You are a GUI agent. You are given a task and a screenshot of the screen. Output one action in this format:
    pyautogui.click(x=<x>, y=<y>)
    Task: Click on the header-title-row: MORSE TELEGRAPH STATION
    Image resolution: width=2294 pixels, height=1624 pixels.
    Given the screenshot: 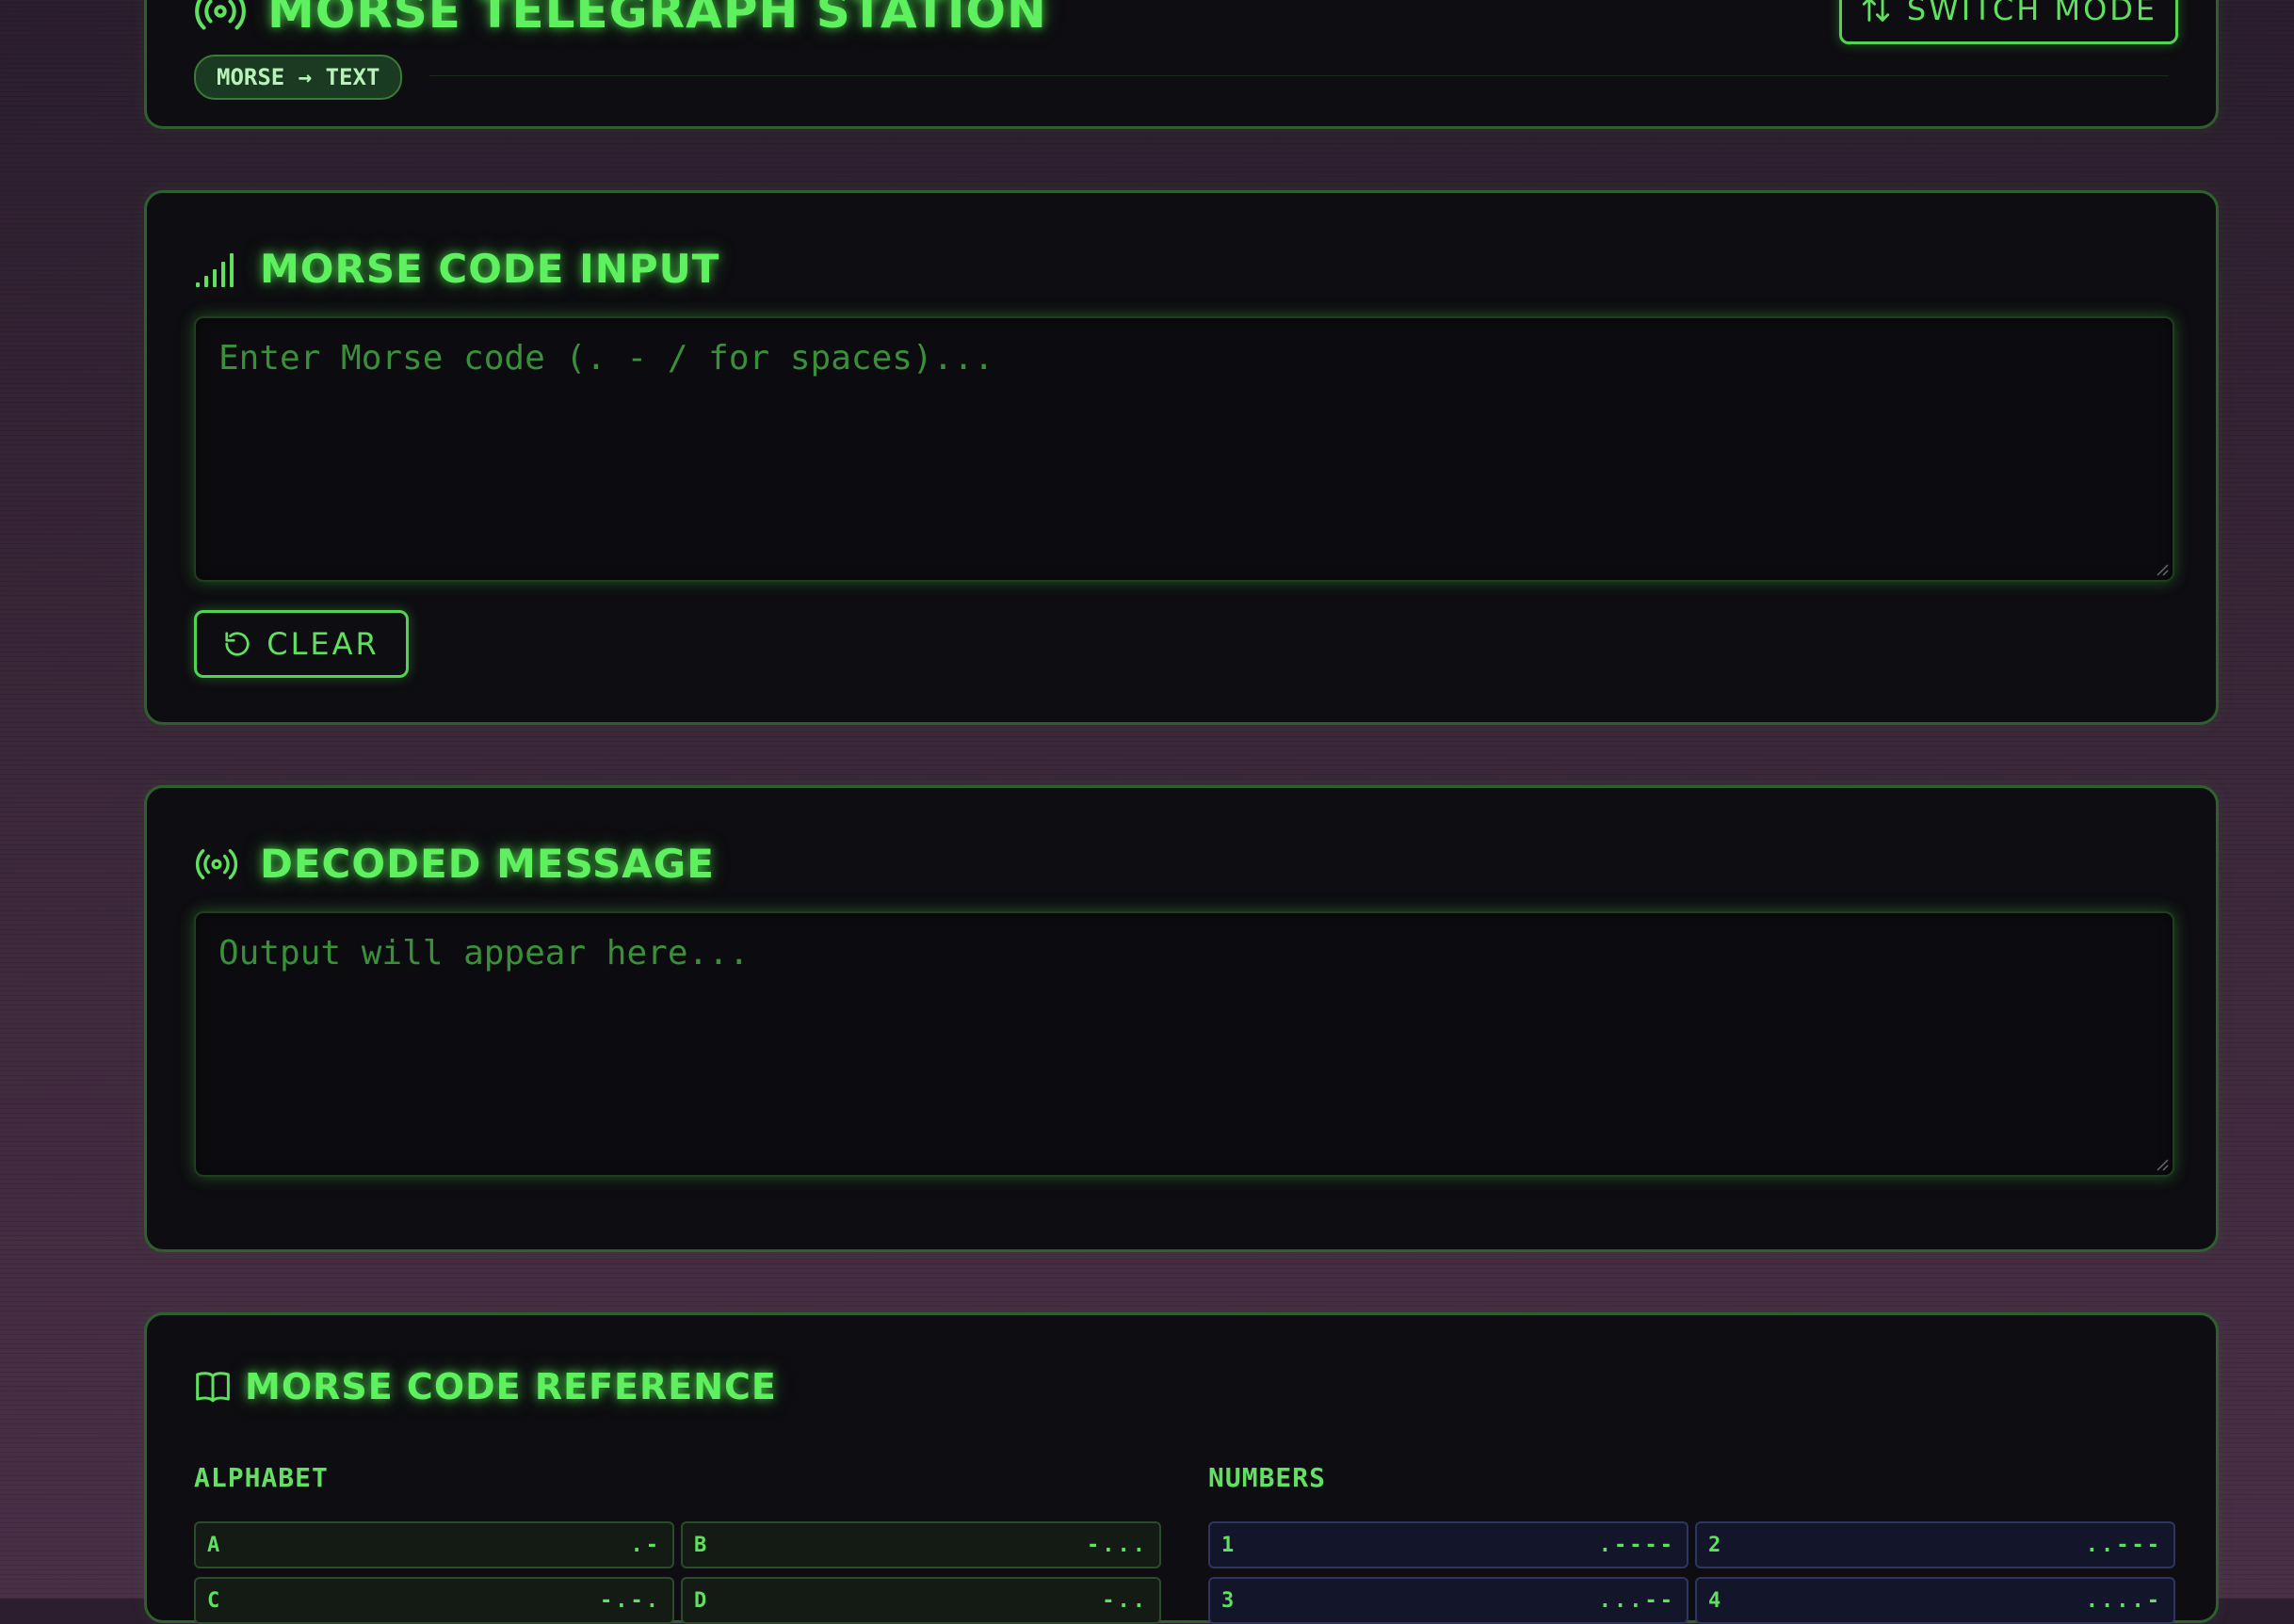 What is the action you would take?
    pyautogui.click(x=621, y=19)
    